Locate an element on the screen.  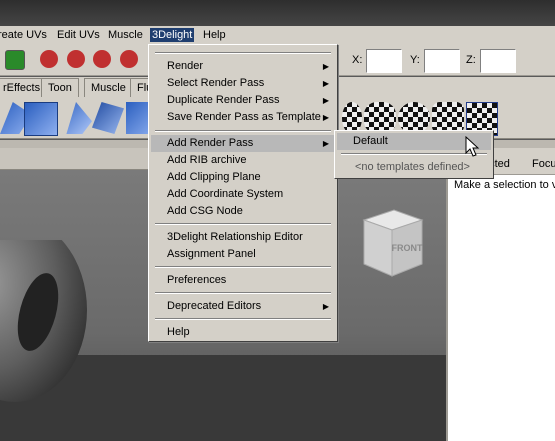
menu-item-add-rib-archive: Add RIB archive is located at coordinates (243, 160).